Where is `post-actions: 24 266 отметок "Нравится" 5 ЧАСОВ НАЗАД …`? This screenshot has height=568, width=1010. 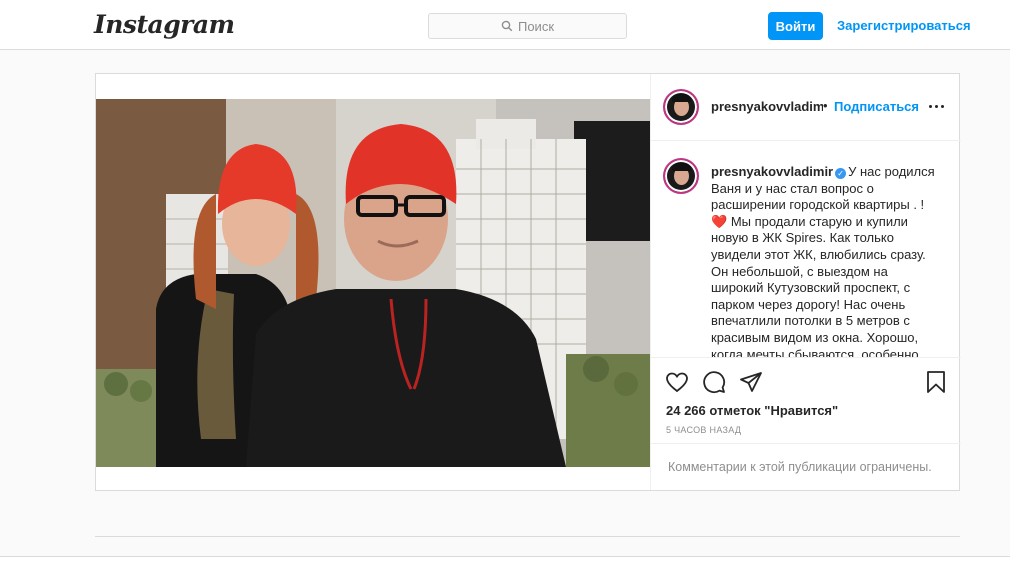
post-actions: 24 266 отметок "Нравится" 5 ЧАСОВ НАЗАД … is located at coordinates (806, 423).